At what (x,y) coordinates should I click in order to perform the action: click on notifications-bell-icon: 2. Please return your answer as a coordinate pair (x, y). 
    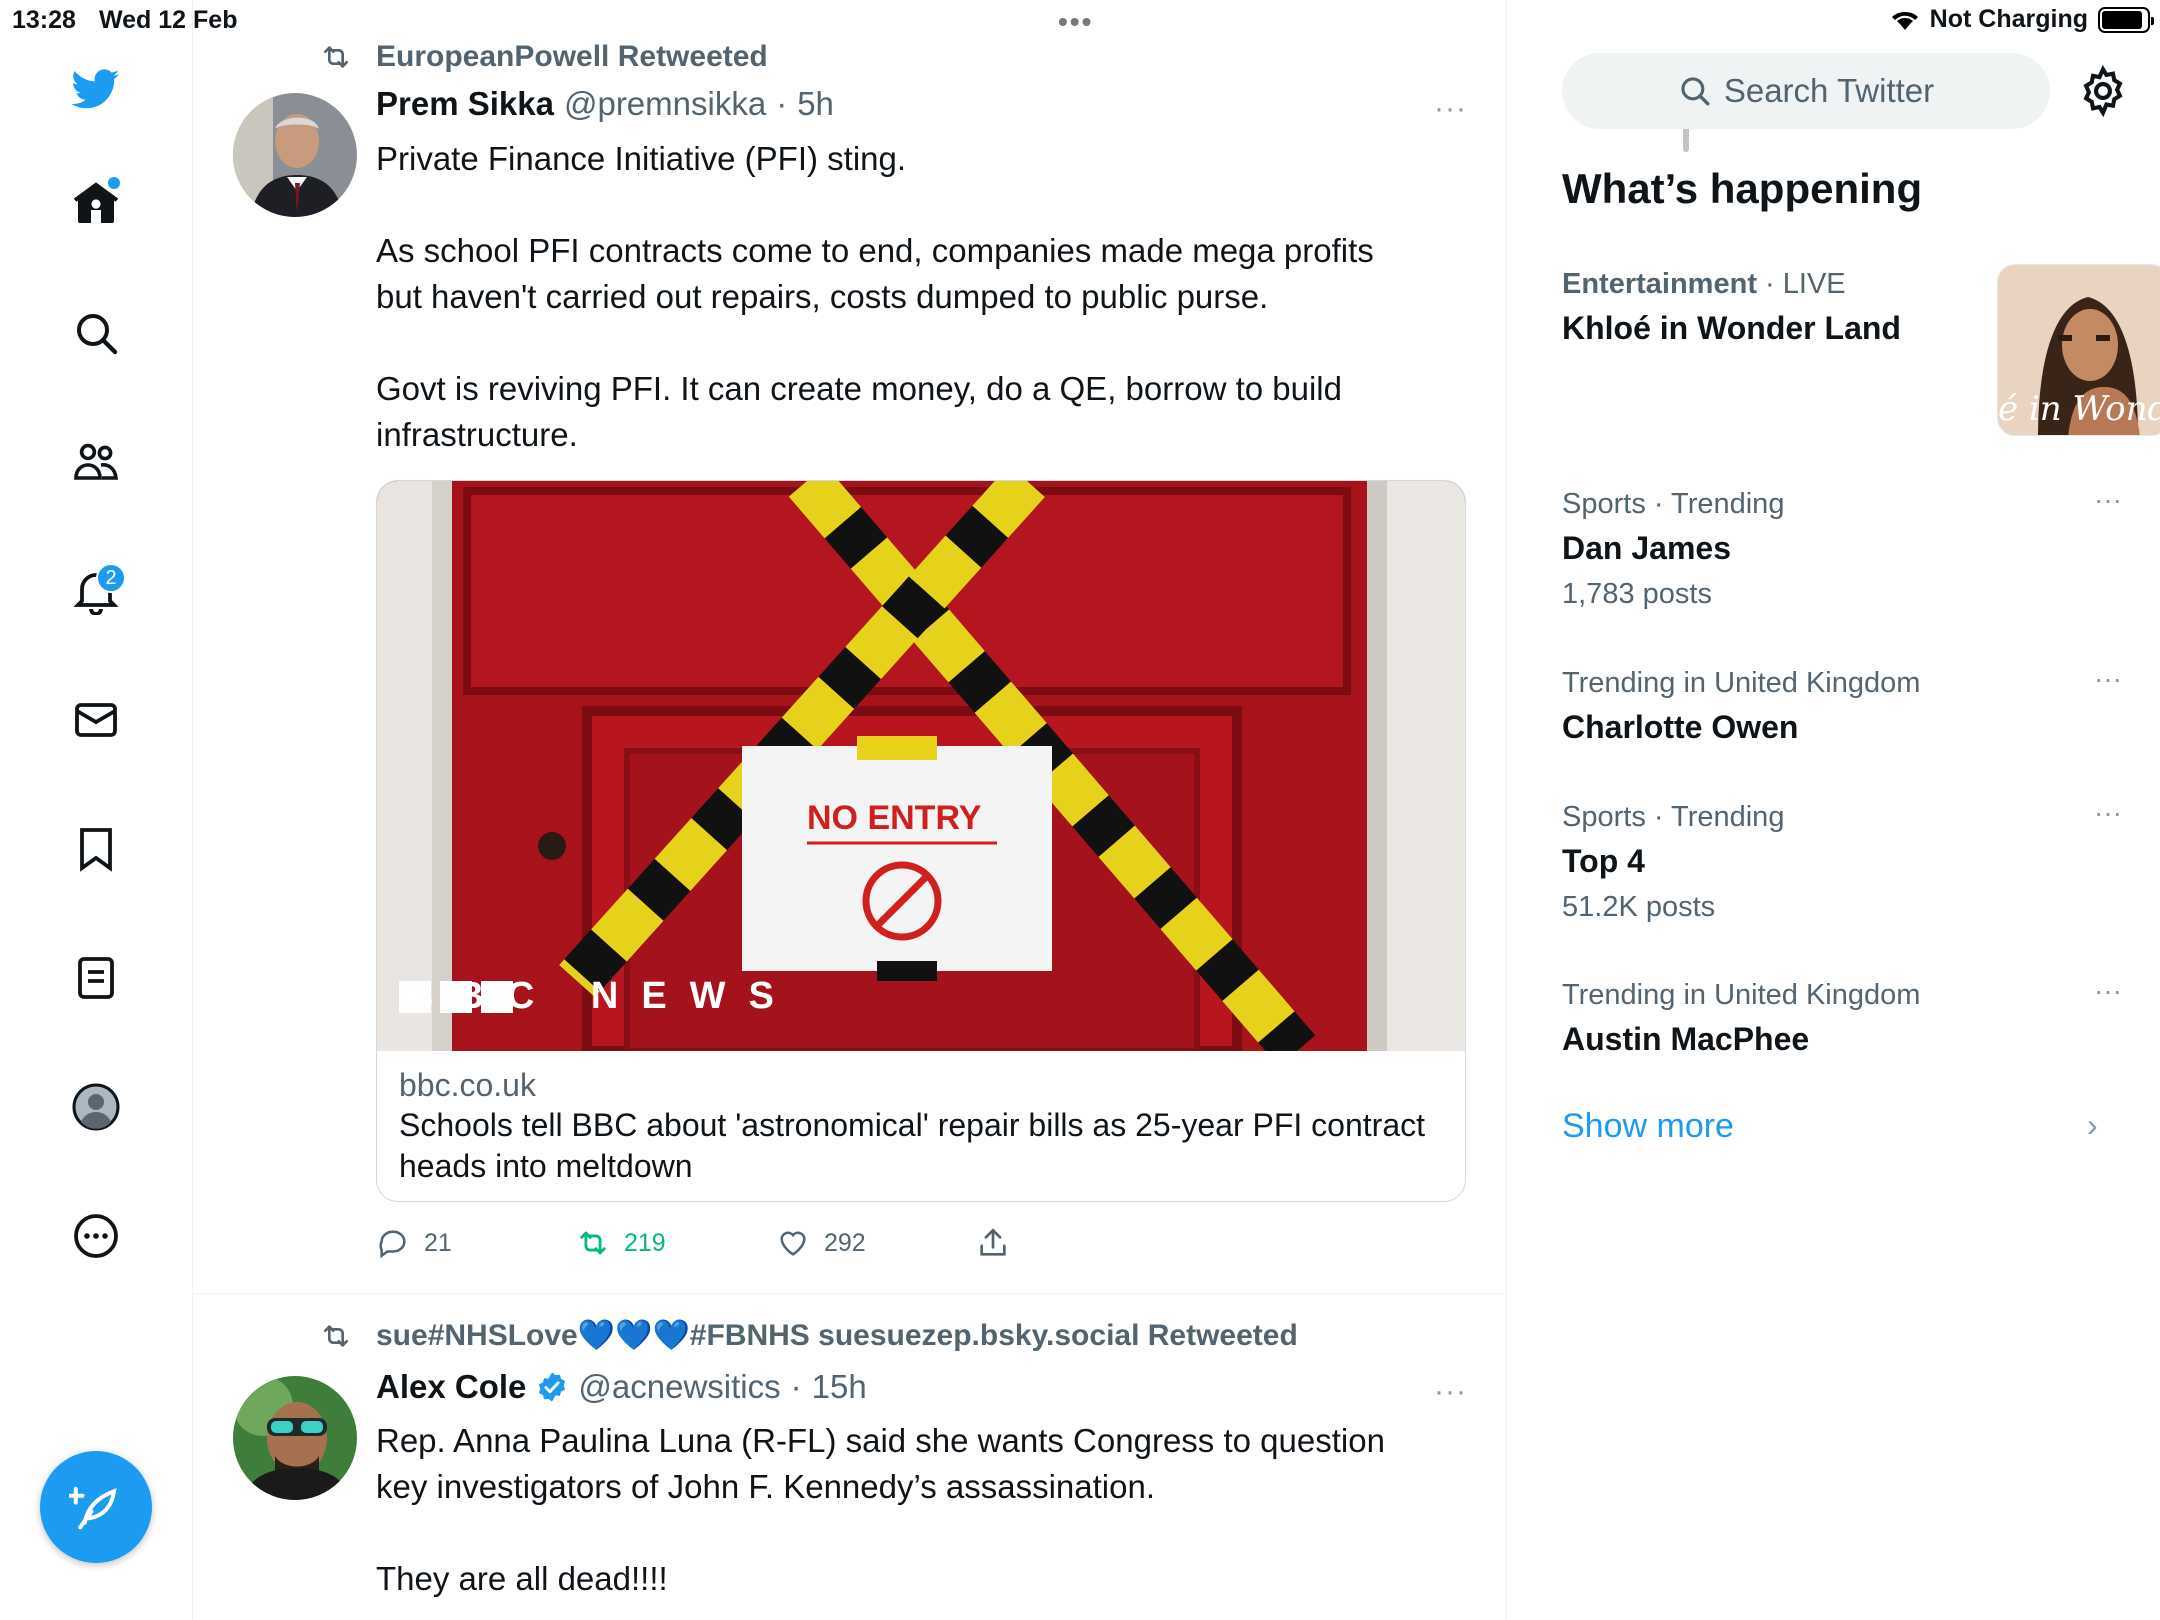
    Looking at the image, I should click on (96, 591).